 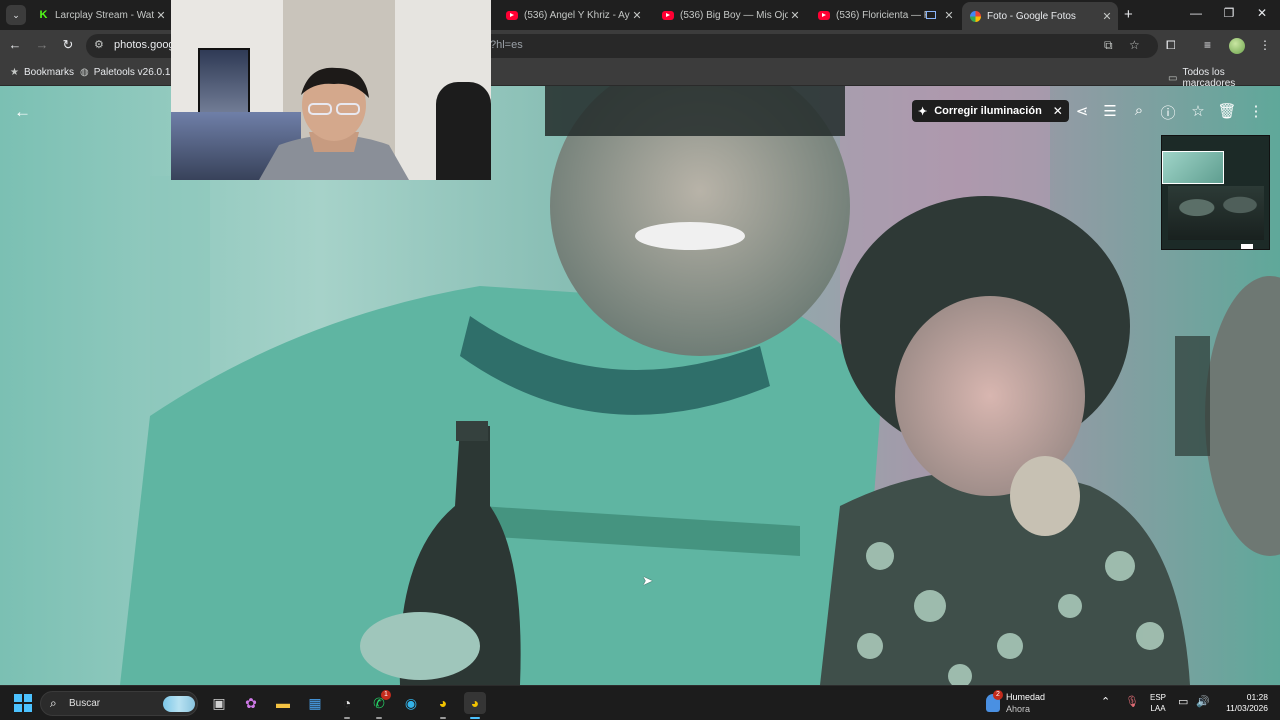 I want to click on bookmark-bookmarks: ★ Bookmarks, so click(x=42, y=72).